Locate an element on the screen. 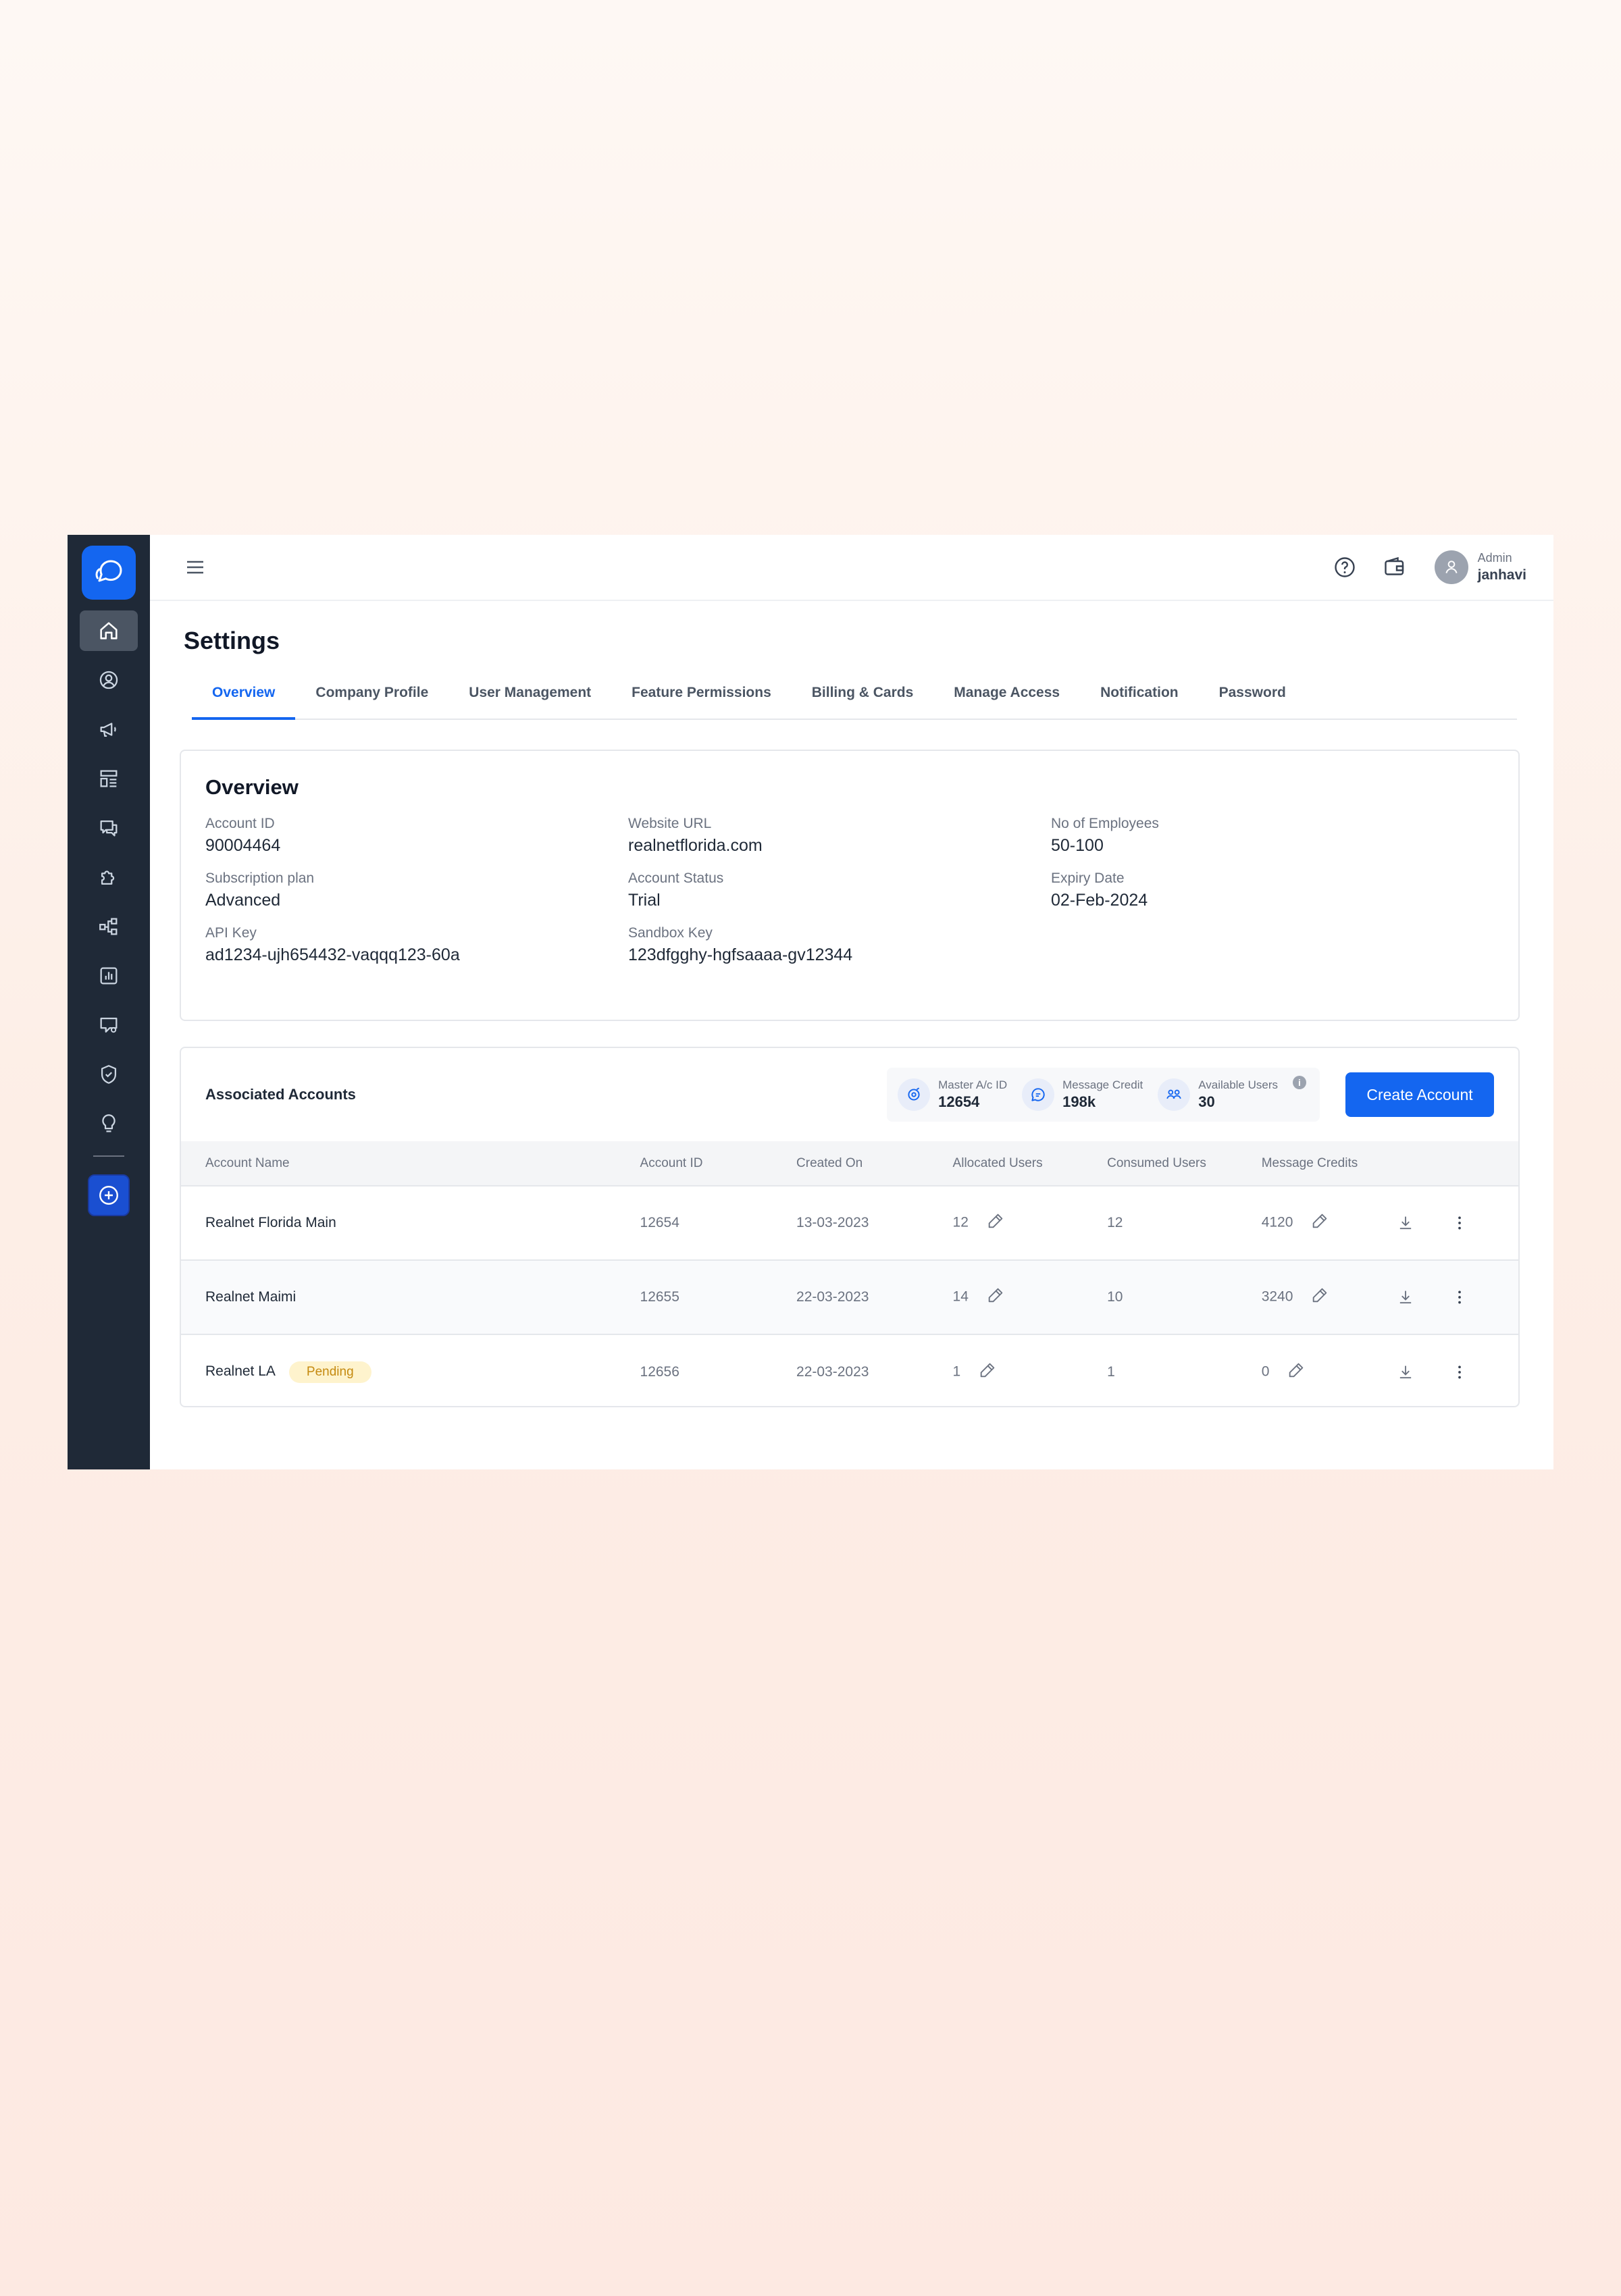 Image resolution: width=1621 pixels, height=2296 pixels. associated-accounts-title: Associated Accounts is located at coordinates (280, 1094).